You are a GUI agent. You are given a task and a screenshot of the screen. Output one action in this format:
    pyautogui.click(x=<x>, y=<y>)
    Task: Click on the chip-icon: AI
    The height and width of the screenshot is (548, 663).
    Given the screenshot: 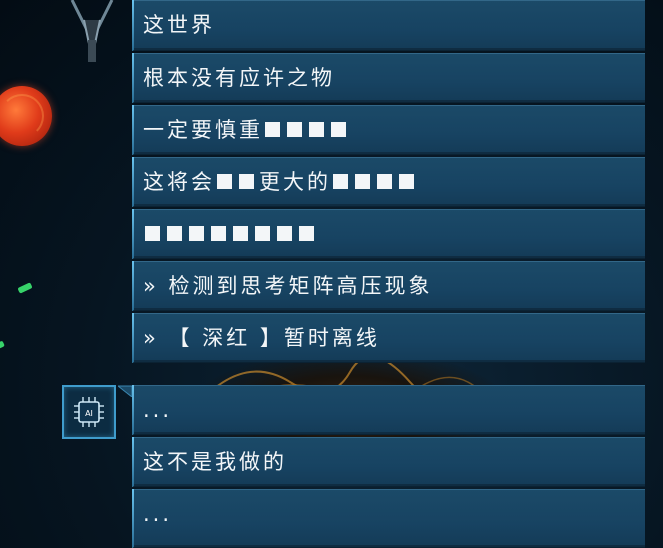 What is the action you would take?
    pyautogui.click(x=89, y=412)
    